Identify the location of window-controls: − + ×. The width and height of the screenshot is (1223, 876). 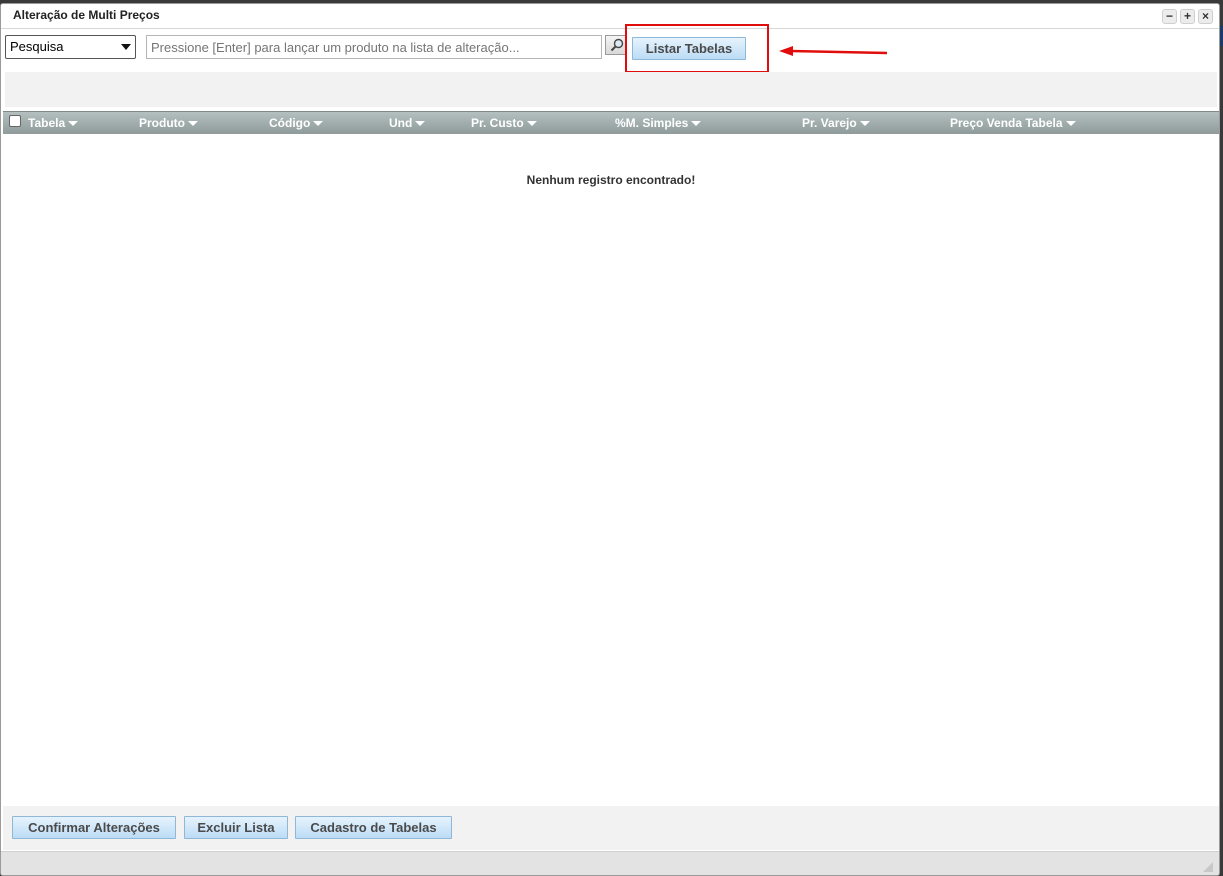
(1187, 16).